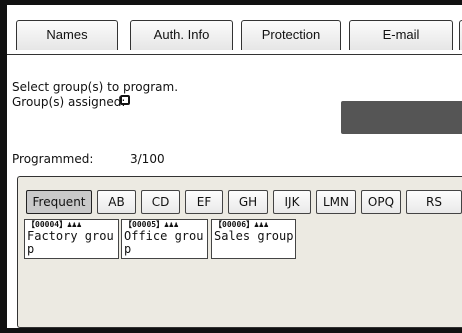  I want to click on index-tab-gh: GH, so click(248, 202).